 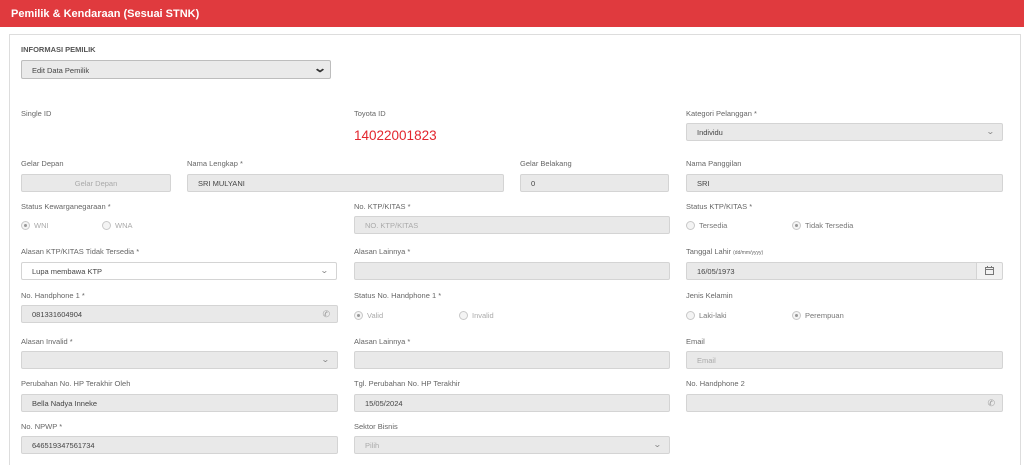 What do you see at coordinates (844, 183) in the screenshot?
I see `nama-panggilan-input: SRI` at bounding box center [844, 183].